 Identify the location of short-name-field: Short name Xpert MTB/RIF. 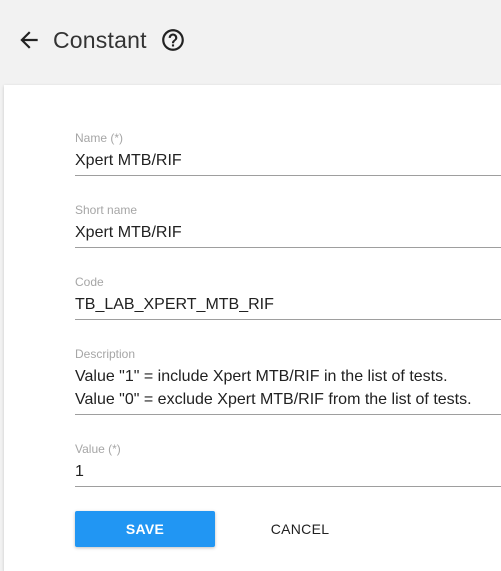
(288, 225).